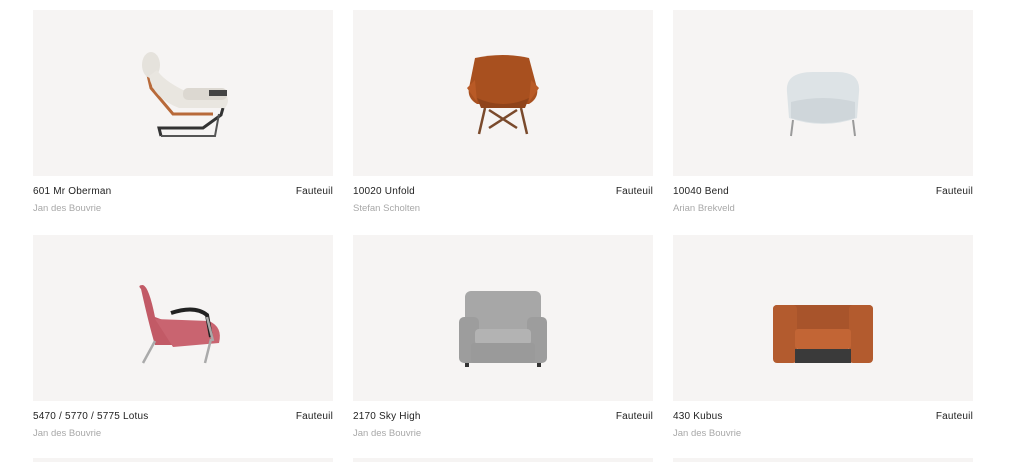 The image size is (1024, 462). Describe the element at coordinates (90, 416) in the screenshot. I see `product-name: 5470 / 5770 / 5775 Lotus` at that location.